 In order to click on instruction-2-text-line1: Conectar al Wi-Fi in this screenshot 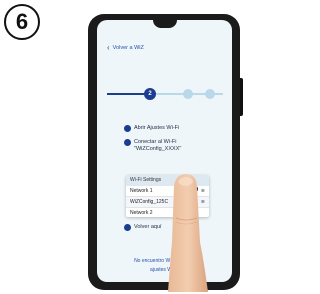, I will do `click(155, 142)`.